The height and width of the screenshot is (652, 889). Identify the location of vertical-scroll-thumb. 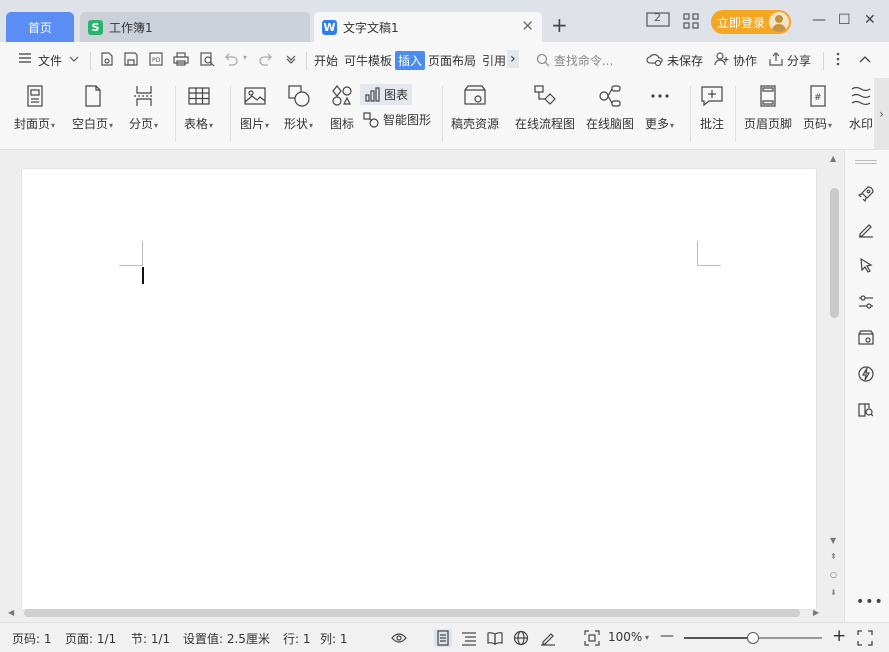
(834, 253).